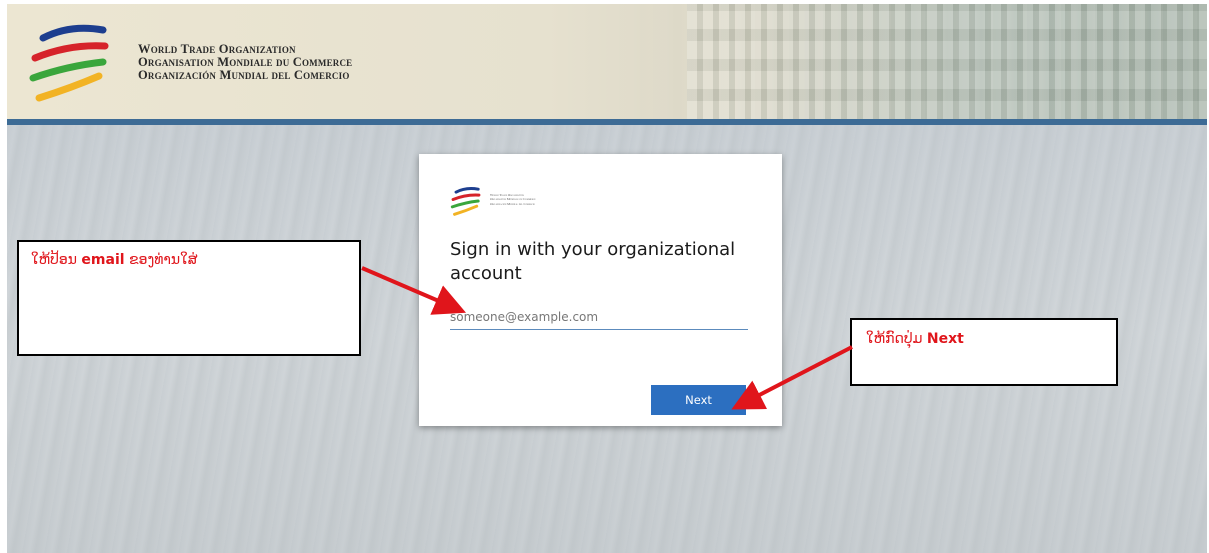 Image resolution: width=1209 pixels, height=553 pixels. What do you see at coordinates (244, 75) in the screenshot?
I see `org-name-es: Organización Mundial del Comercio` at bounding box center [244, 75].